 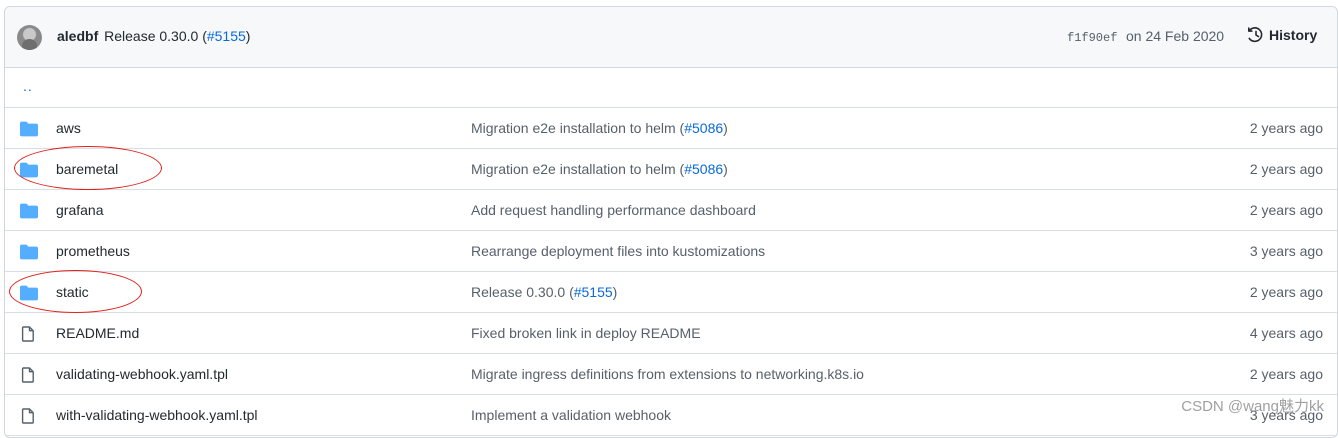 What do you see at coordinates (77, 36) in the screenshot?
I see `commit-author: aledbf` at bounding box center [77, 36].